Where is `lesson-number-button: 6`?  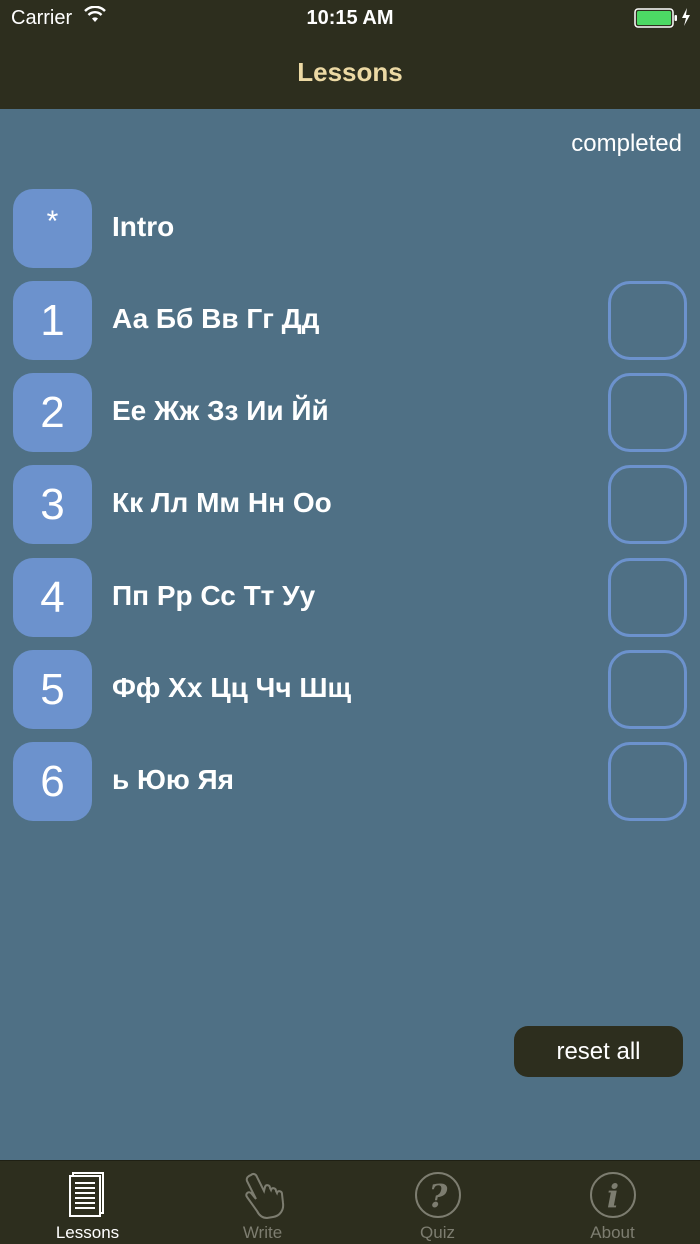 lesson-number-button: 6 is located at coordinates (52, 781).